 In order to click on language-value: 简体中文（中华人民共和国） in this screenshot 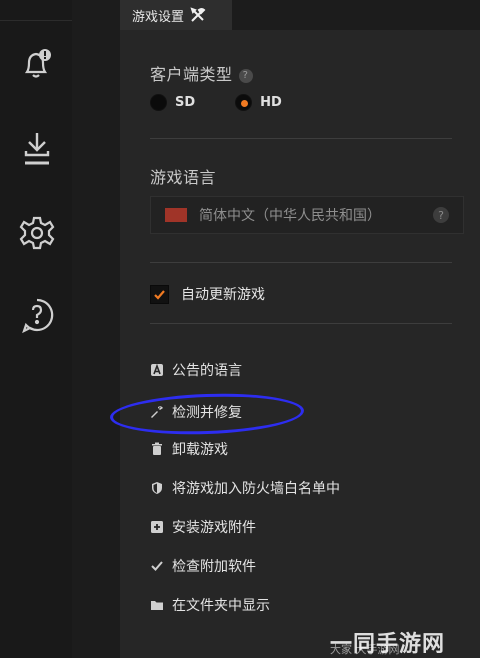, I will do `click(290, 216)`.